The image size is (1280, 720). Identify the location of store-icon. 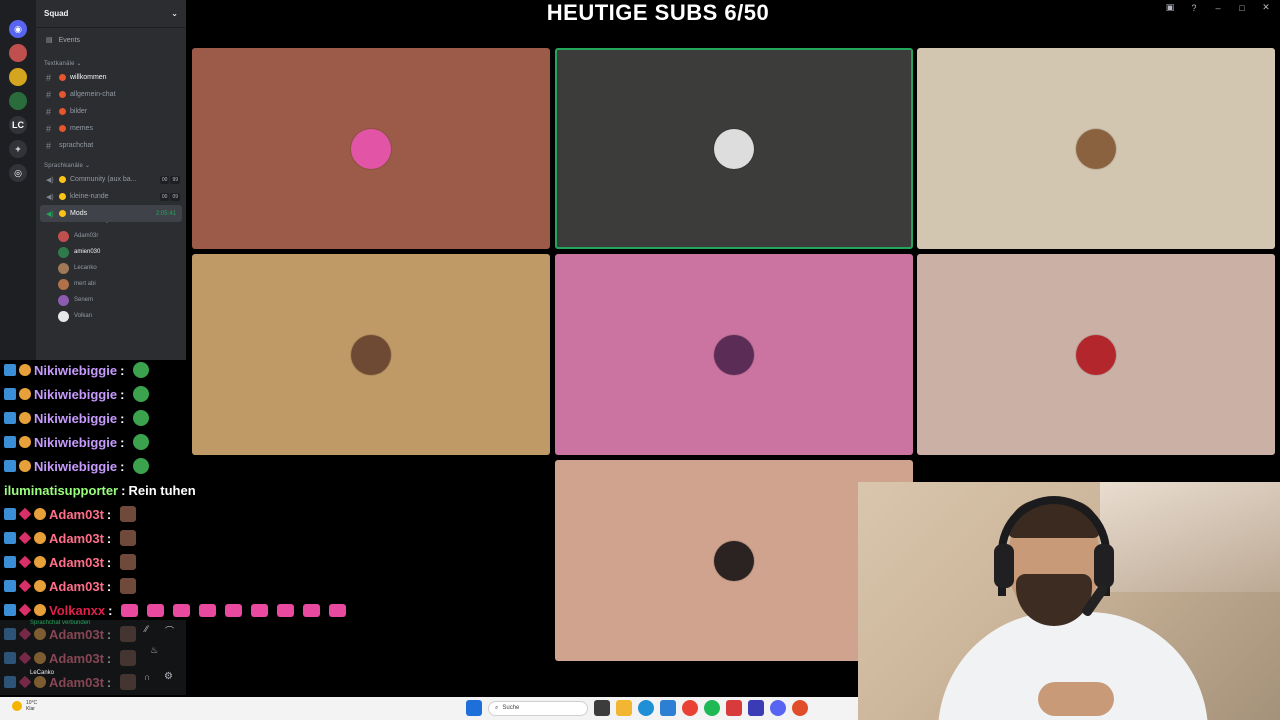
(668, 708).